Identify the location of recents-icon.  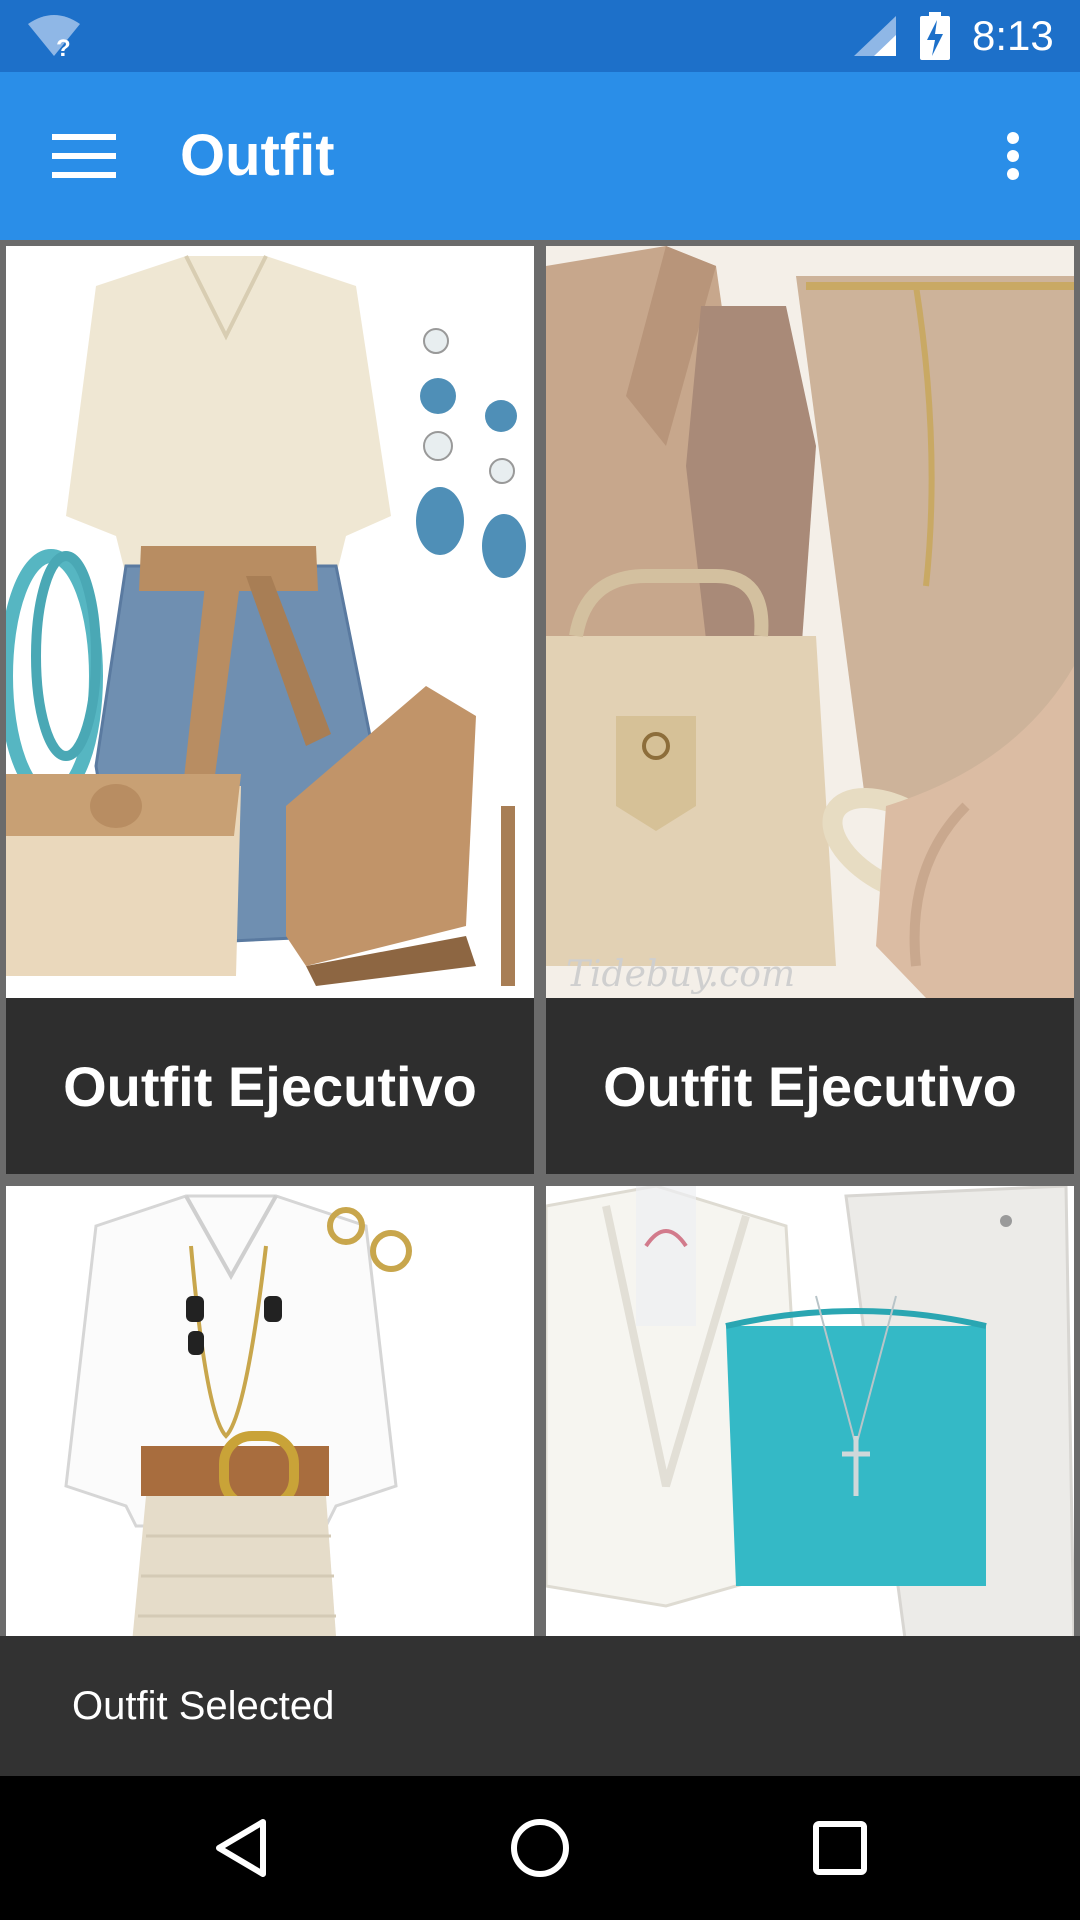
(840, 1848).